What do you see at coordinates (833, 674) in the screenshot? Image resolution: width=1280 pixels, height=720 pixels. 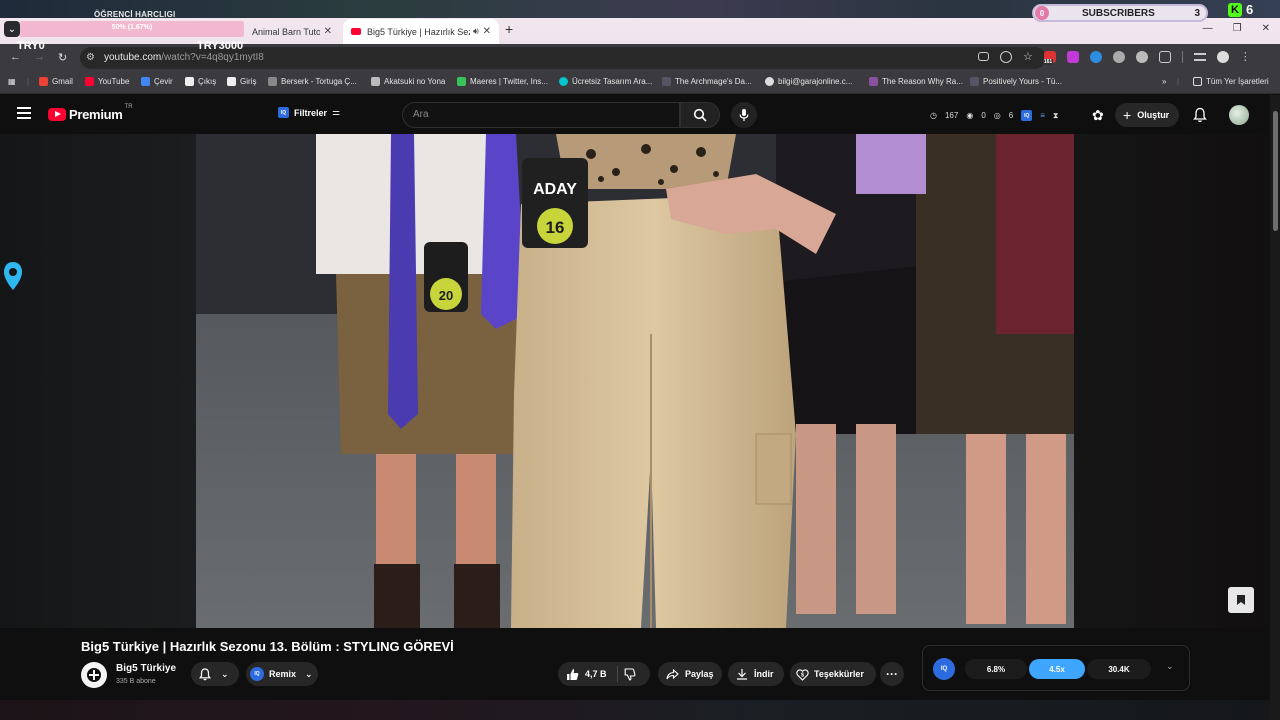 I see `thanks-button: $ Teşekkürler` at bounding box center [833, 674].